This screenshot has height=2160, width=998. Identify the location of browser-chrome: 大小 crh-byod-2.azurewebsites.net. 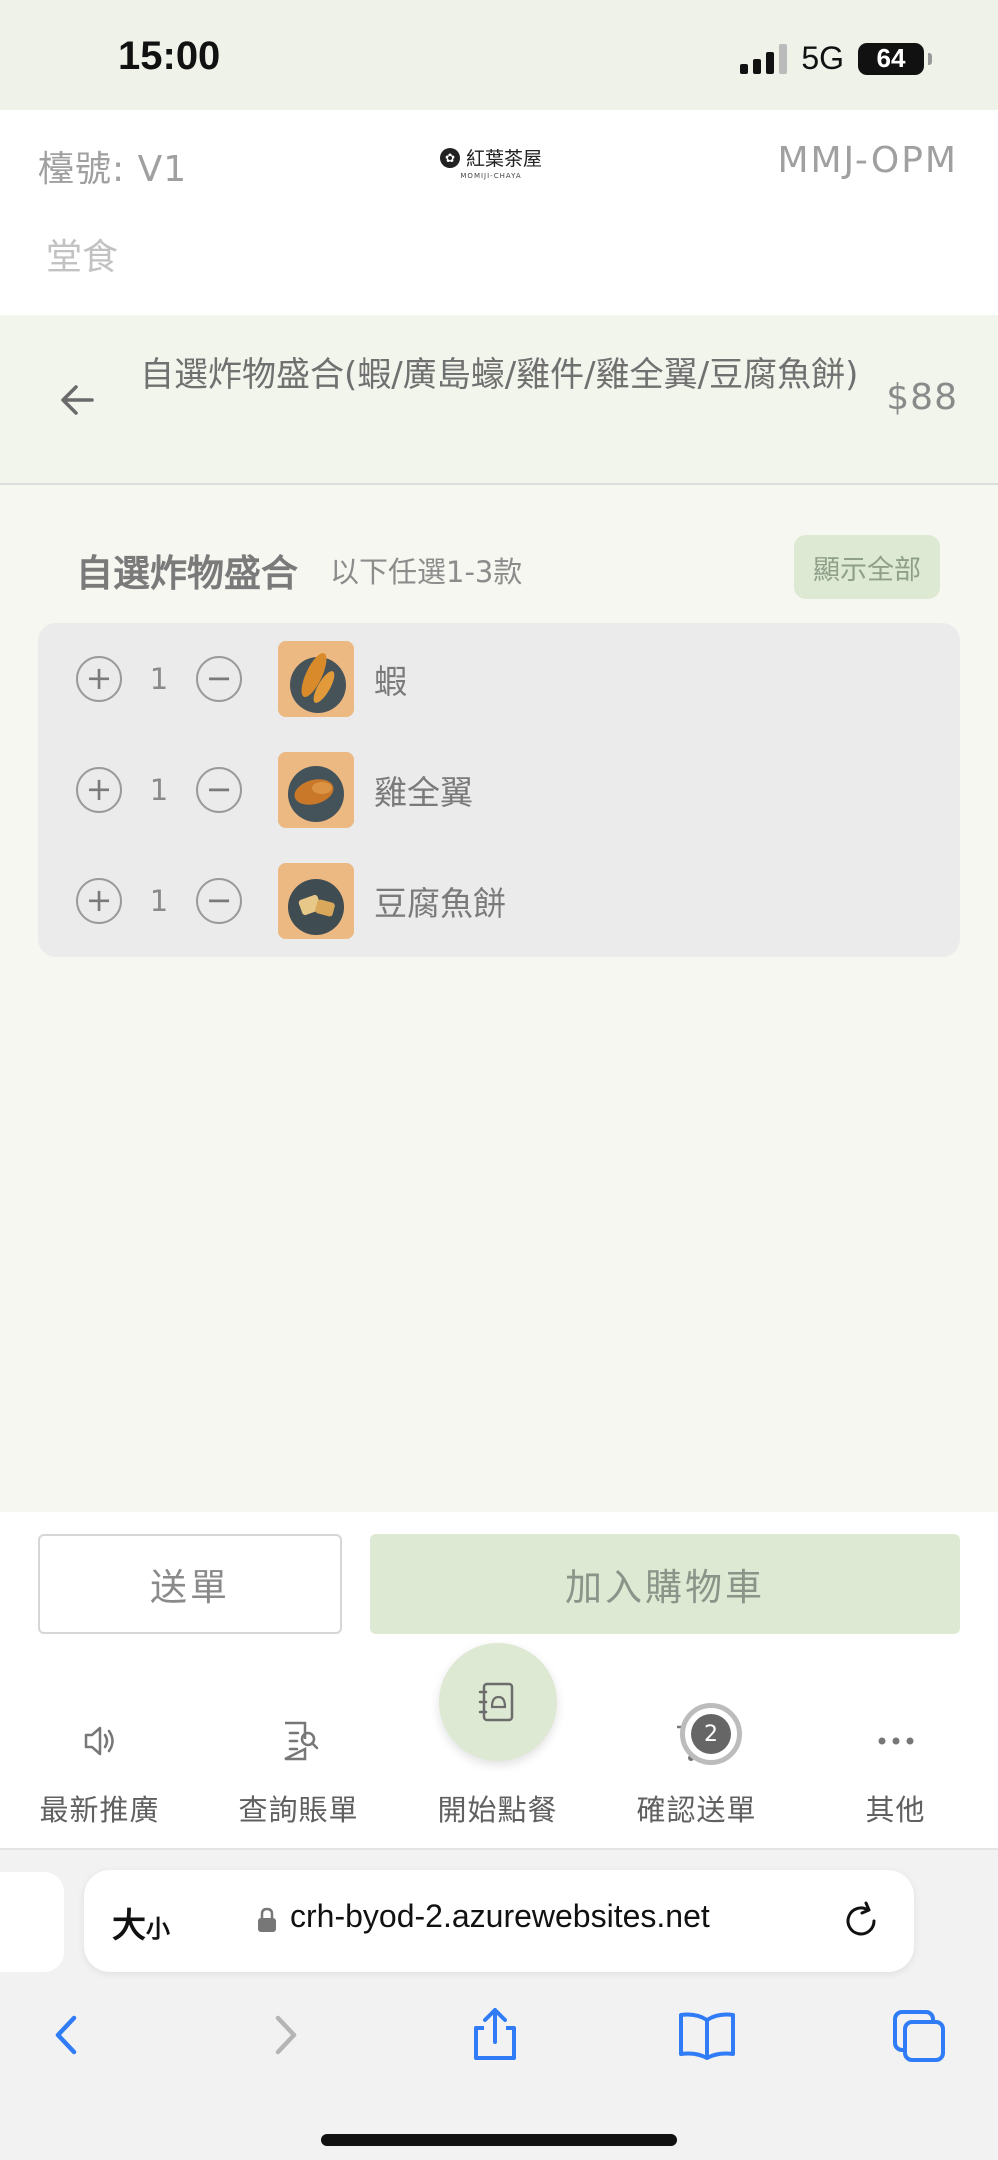
(499, 2005).